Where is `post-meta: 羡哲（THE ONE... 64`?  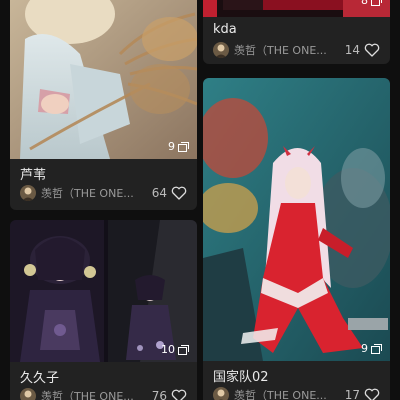 post-meta: 羡哲（THE ONE... 64 is located at coordinates (103, 193).